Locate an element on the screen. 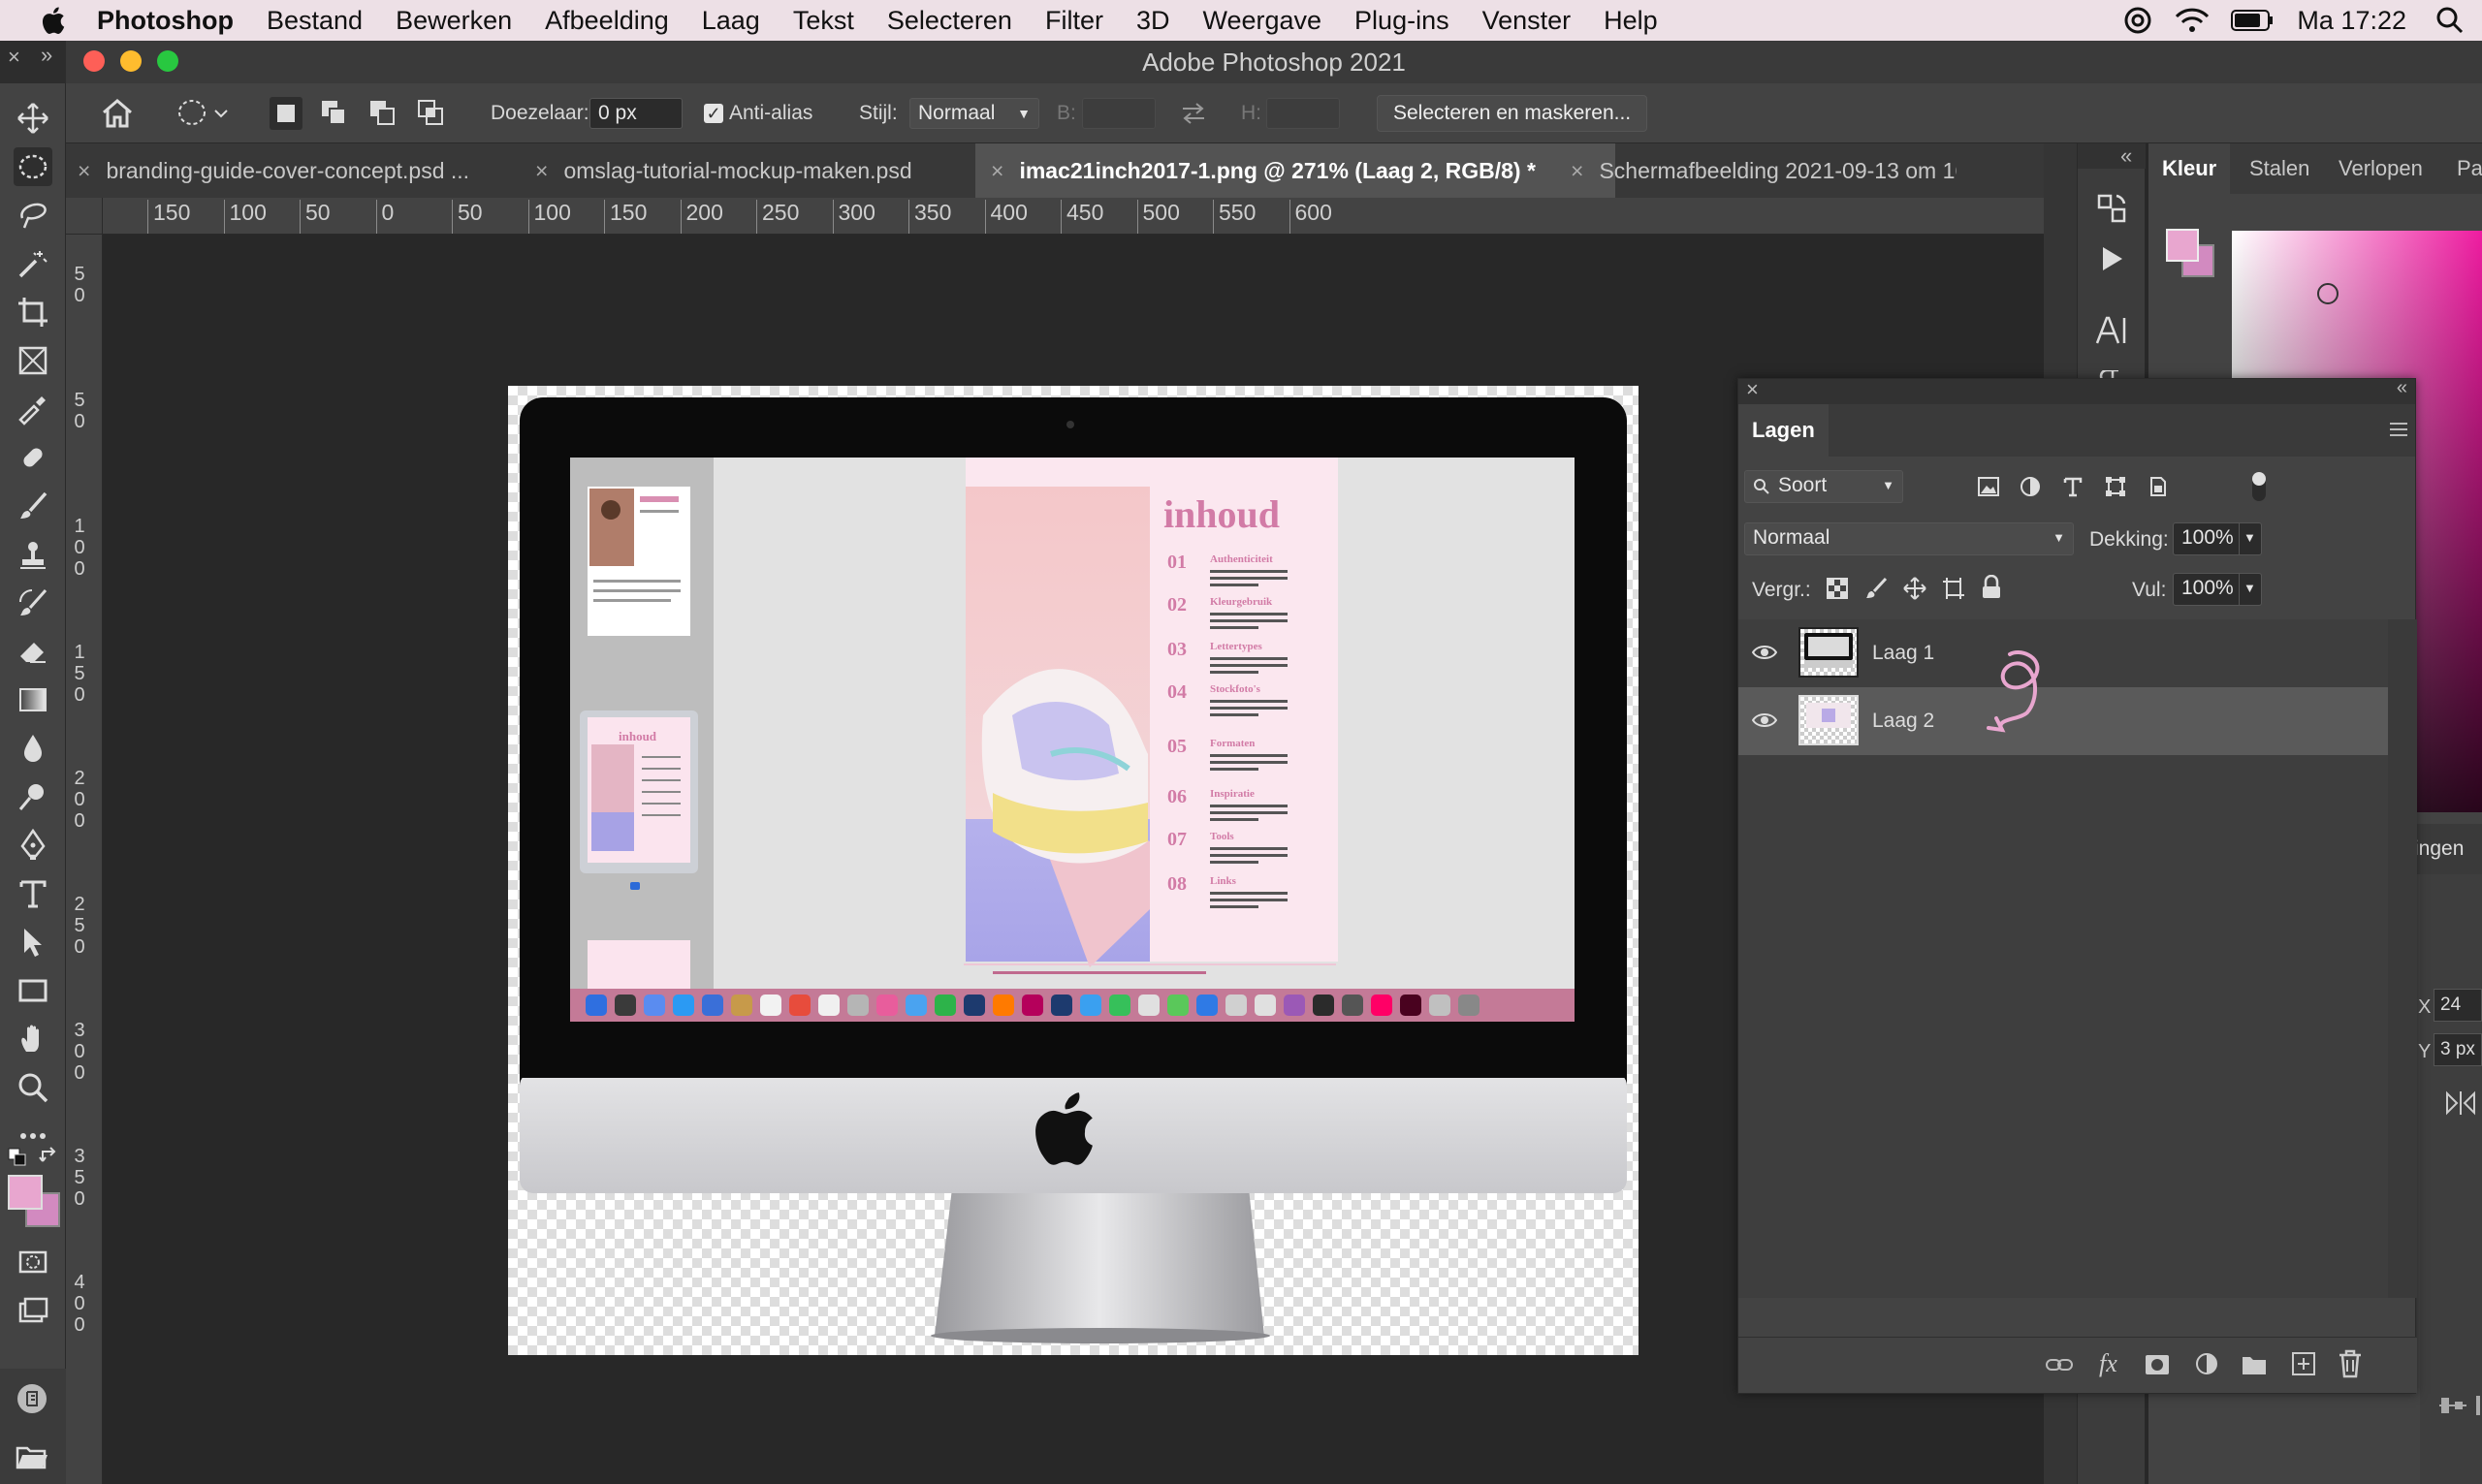 This screenshot has width=2482, height=1484. blur-tool is located at coordinates (33, 748).